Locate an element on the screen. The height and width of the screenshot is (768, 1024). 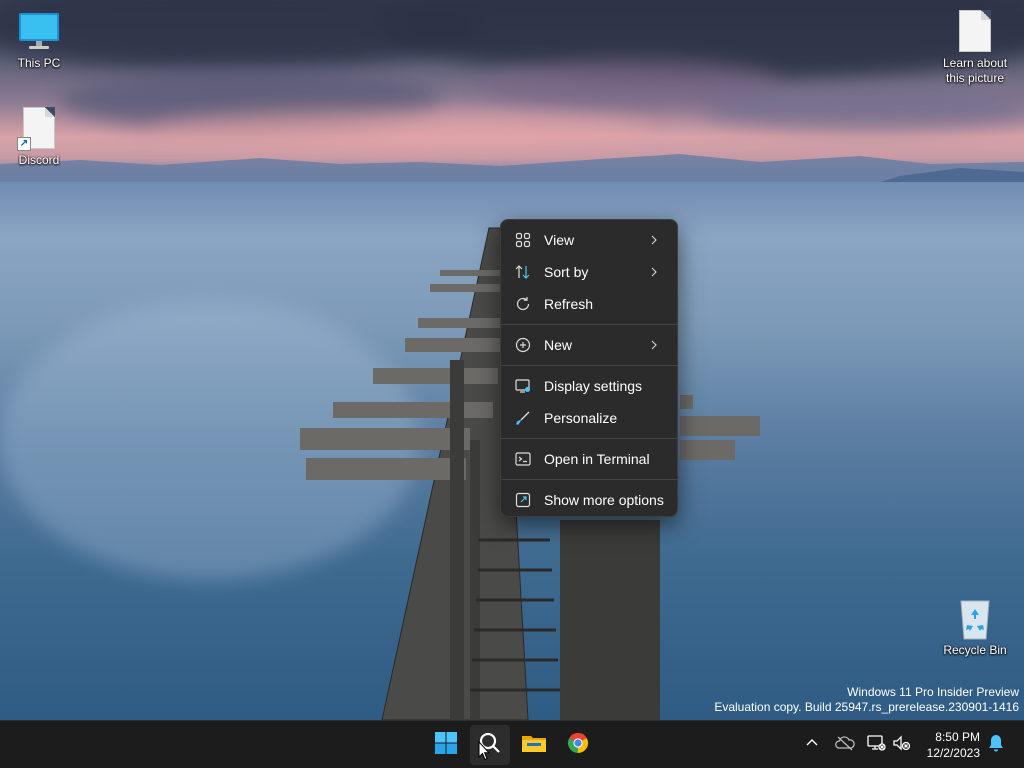
desktop-icon-label: Recycle Bin is located at coordinates (975, 650).